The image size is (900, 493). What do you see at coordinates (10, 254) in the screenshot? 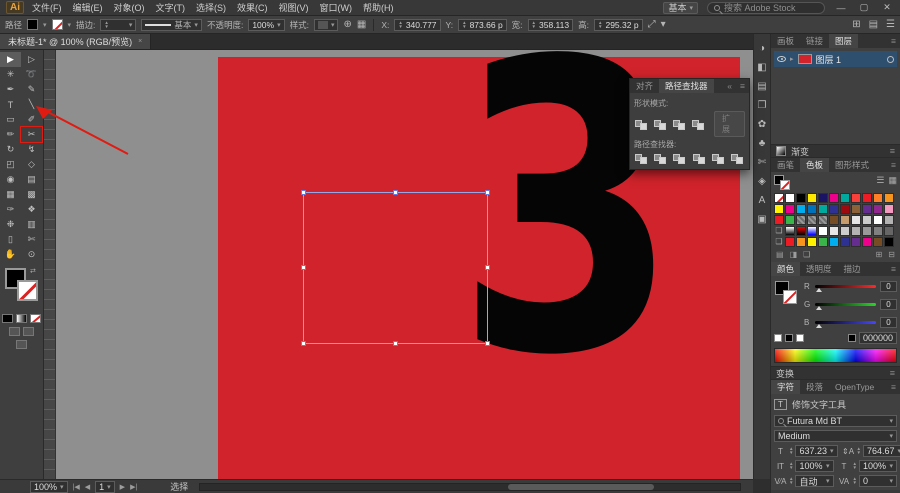
I see `hand-tool: ✋` at bounding box center [10, 254].